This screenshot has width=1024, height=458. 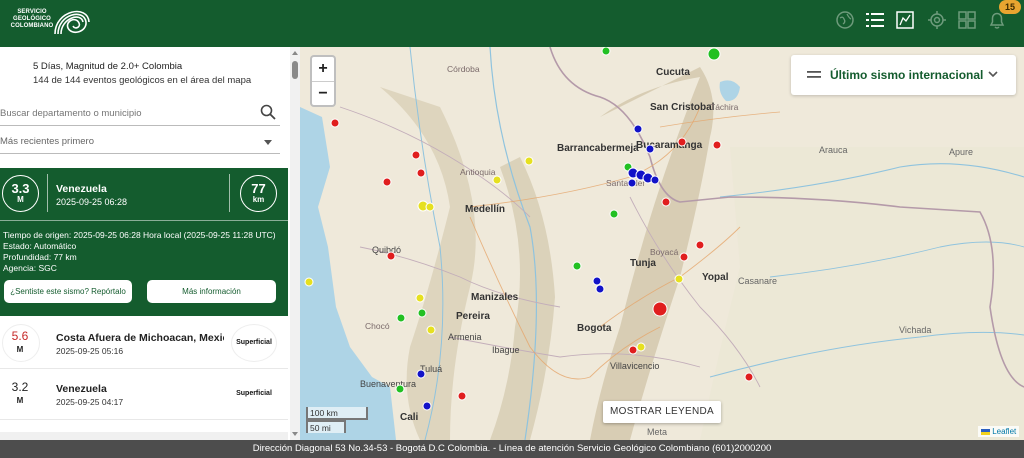 What do you see at coordinates (20, 199) in the screenshot?
I see `magnitude-unit: M` at bounding box center [20, 199].